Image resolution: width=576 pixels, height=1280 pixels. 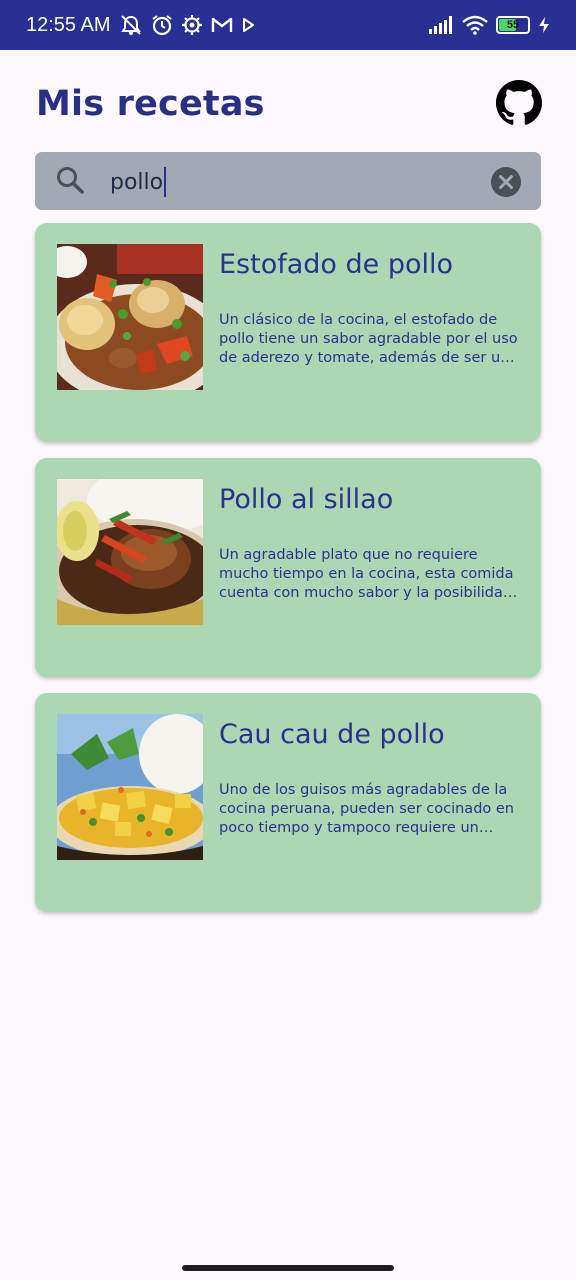 I want to click on text-cursor, so click(x=165, y=182).